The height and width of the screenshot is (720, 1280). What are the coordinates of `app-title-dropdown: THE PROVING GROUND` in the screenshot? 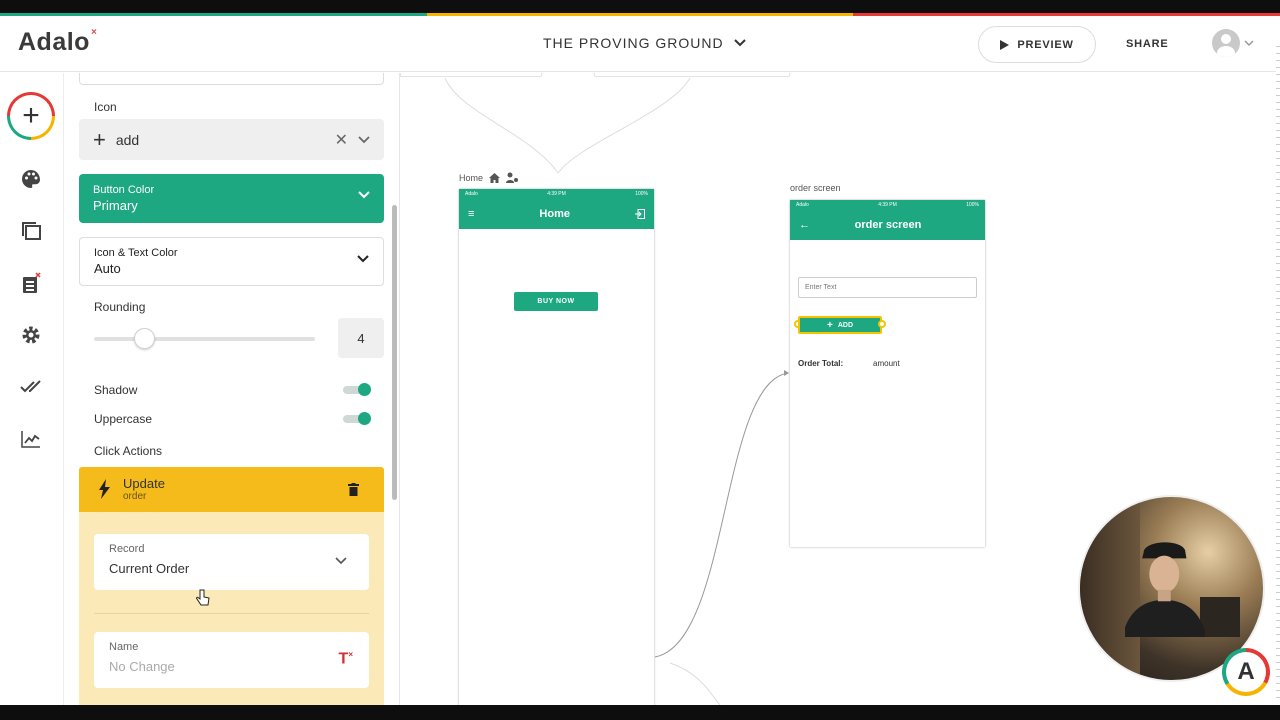 It's located at (644, 43).